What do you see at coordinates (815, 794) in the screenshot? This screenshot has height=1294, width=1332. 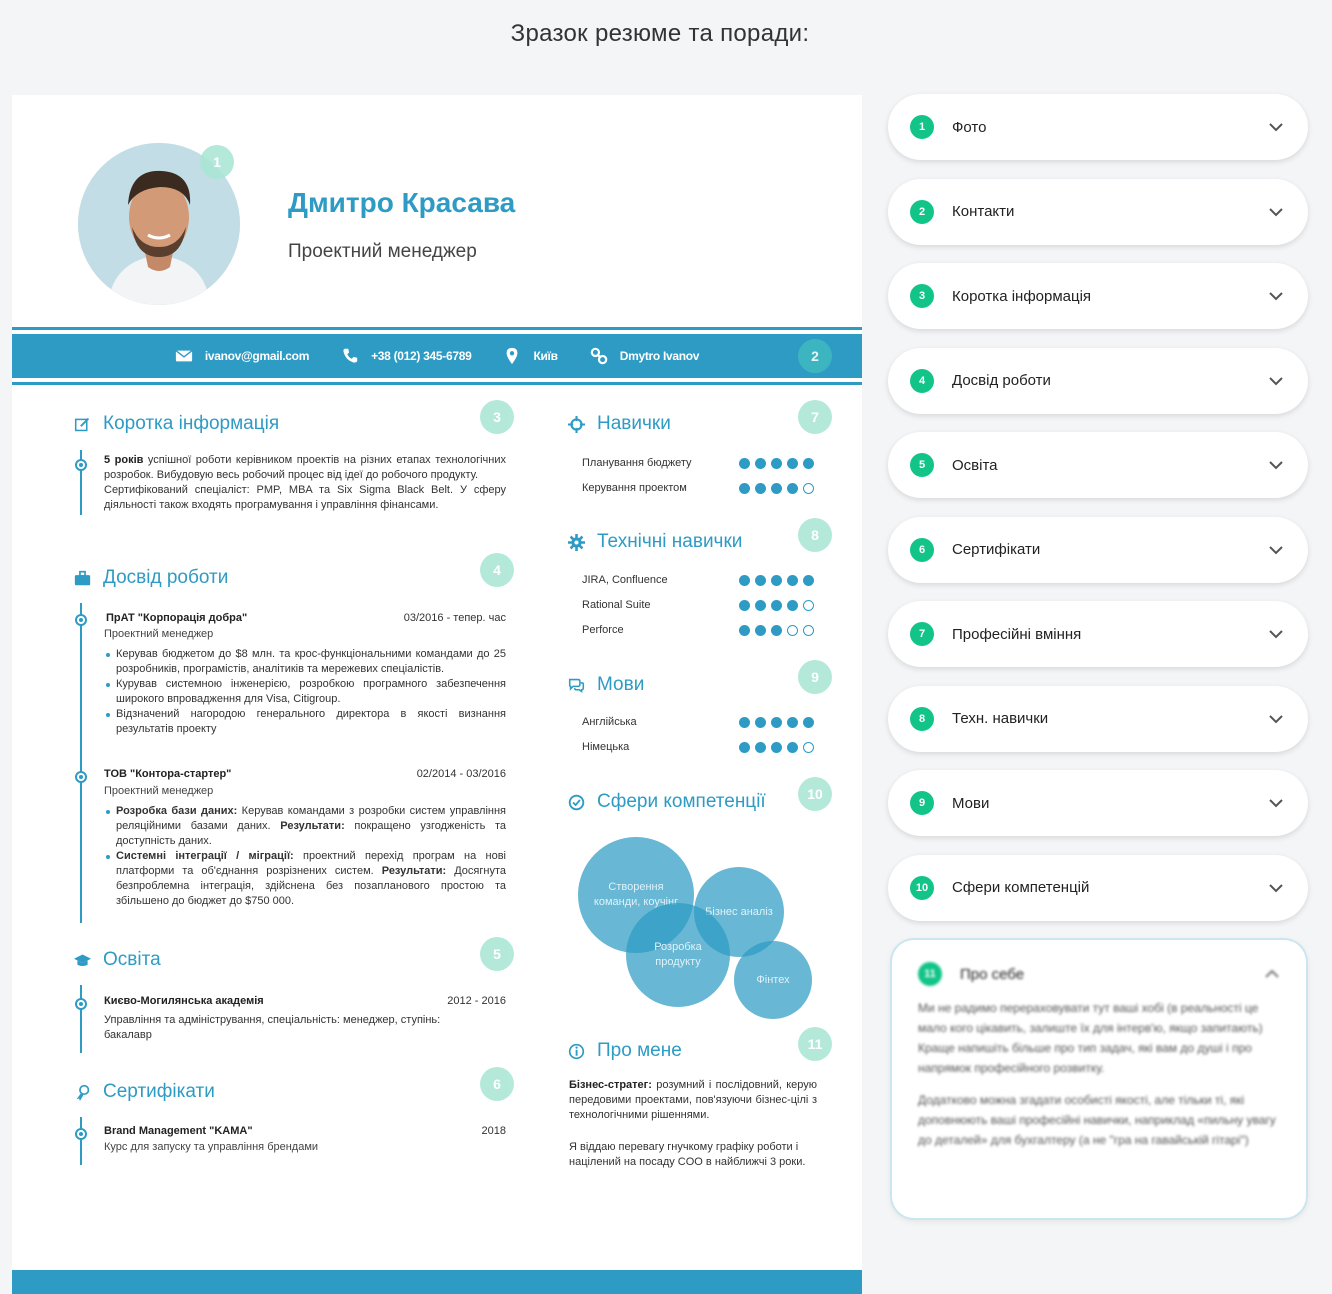 I see `marker-10: 10` at bounding box center [815, 794].